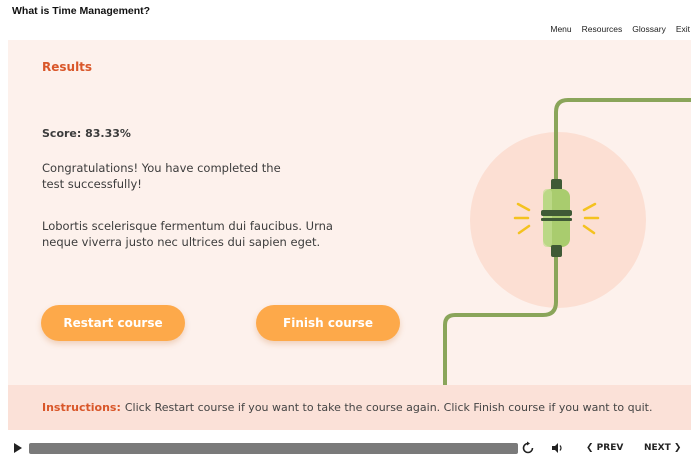  I want to click on restart-course-button: Restart course, so click(113, 323).